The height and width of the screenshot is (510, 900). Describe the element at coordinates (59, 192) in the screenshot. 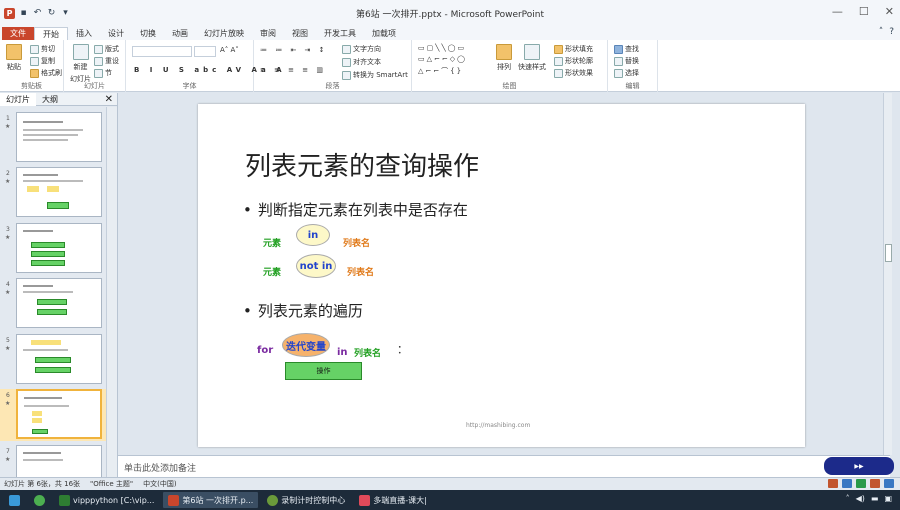

I see `thumbnail-image` at that location.